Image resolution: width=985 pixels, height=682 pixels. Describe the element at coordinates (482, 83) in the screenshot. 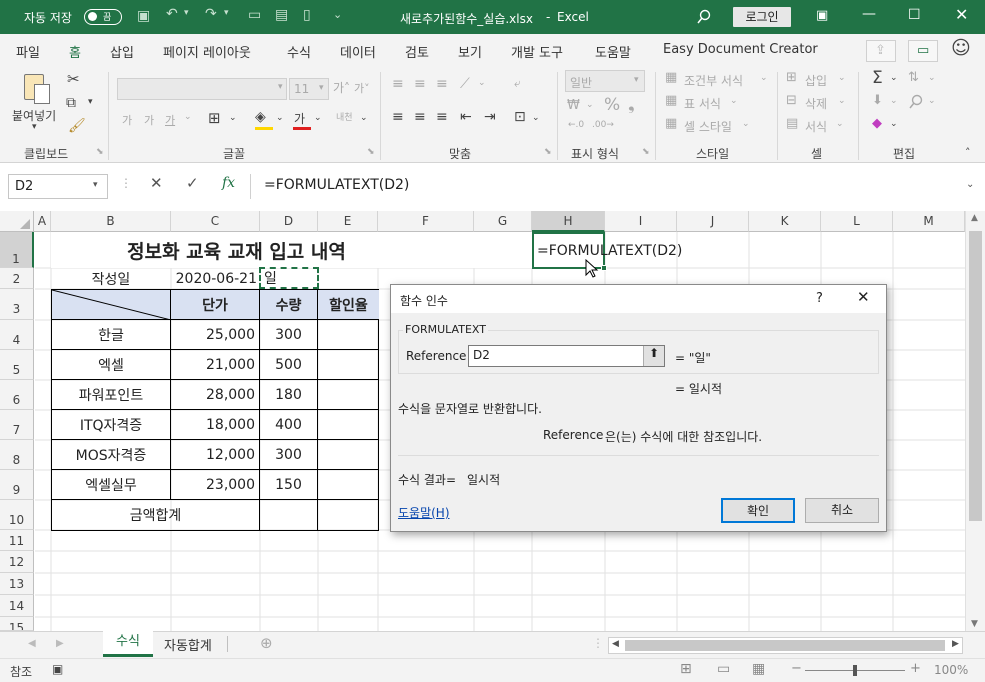

I see `orientation-dropdown-icon: ⌄` at that location.